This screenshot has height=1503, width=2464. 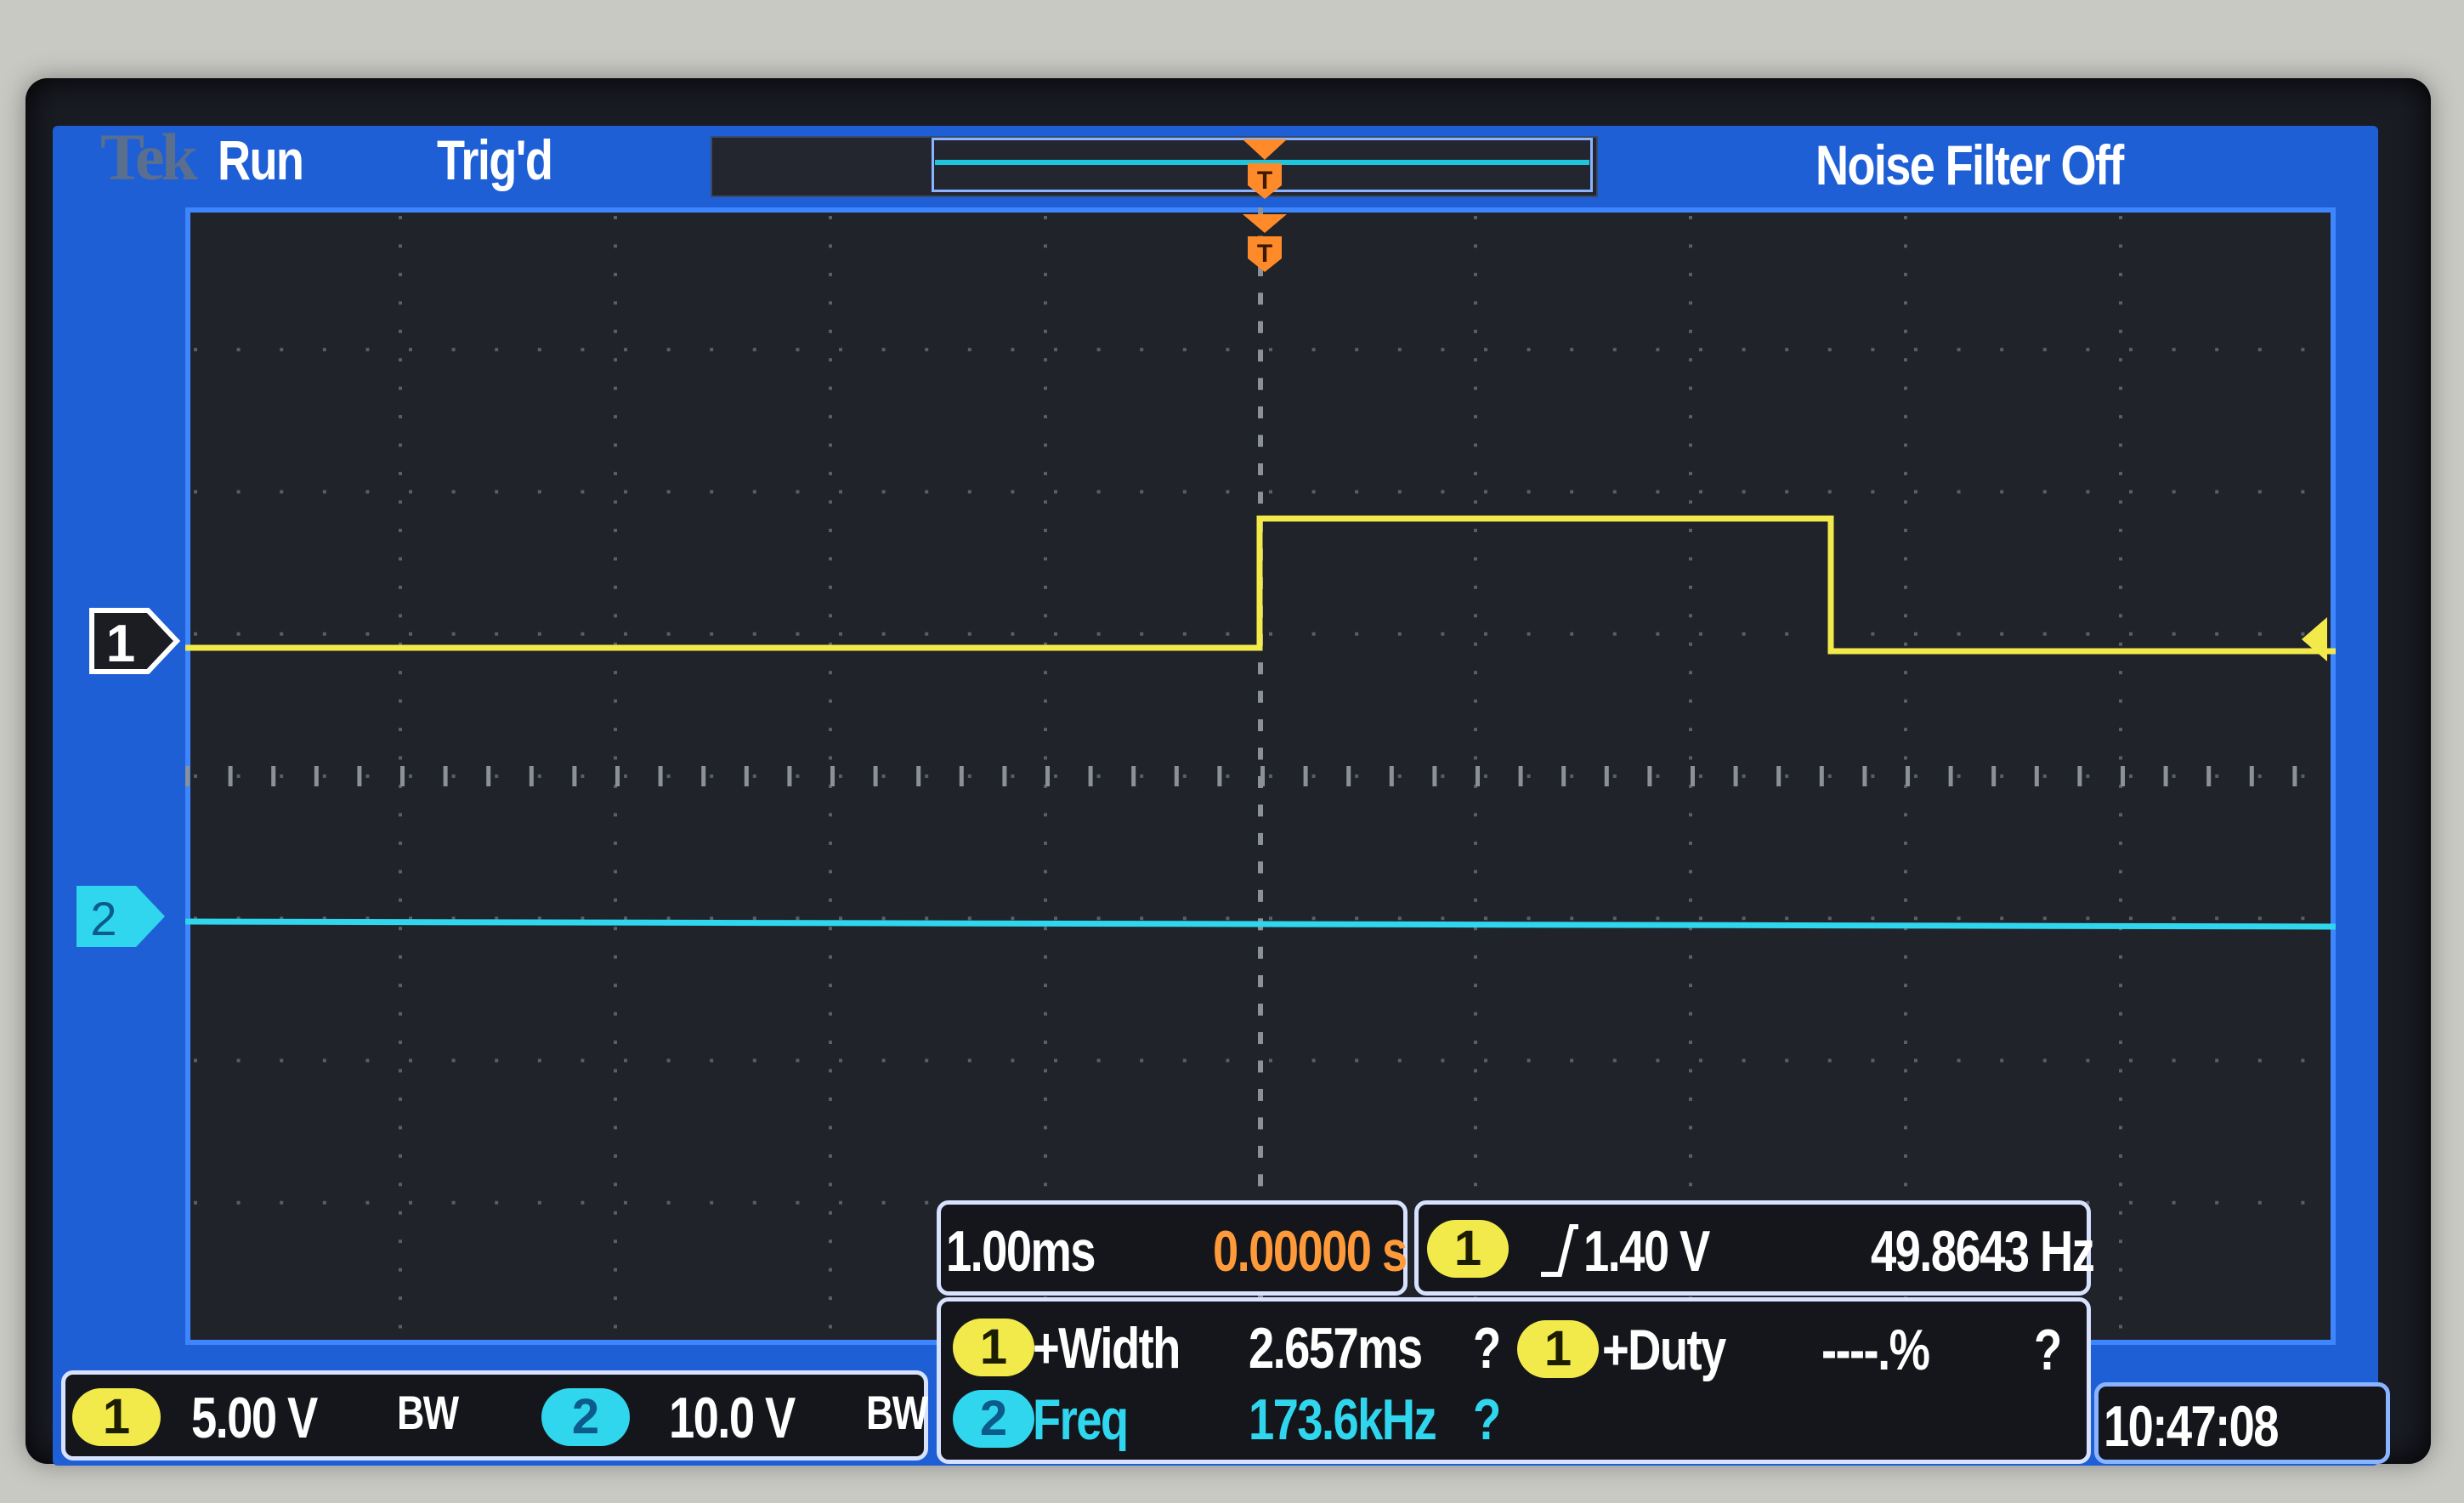 What do you see at coordinates (1081, 1420) in the screenshot?
I see `meas3-label: Freq` at bounding box center [1081, 1420].